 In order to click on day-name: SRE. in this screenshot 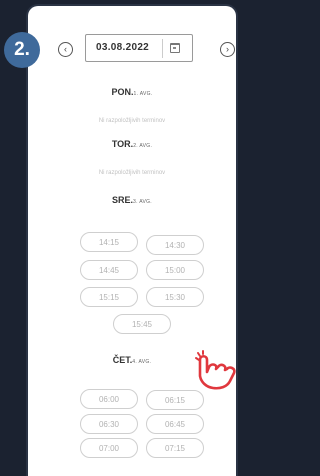, I will do `click(123, 200)`.